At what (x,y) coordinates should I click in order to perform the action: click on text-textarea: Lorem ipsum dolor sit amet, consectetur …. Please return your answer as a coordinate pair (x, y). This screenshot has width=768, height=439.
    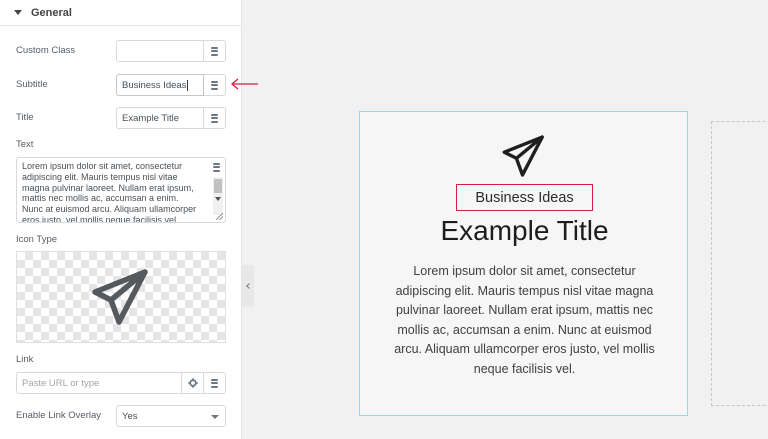
    Looking at the image, I should click on (121, 190).